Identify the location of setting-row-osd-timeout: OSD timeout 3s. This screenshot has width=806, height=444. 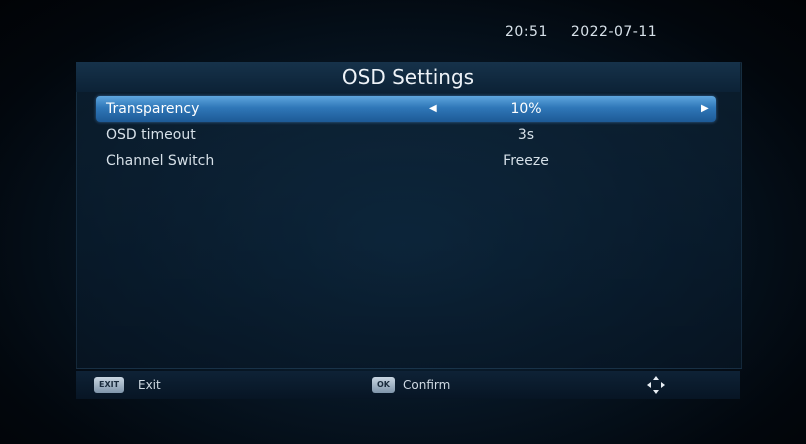
(406, 135).